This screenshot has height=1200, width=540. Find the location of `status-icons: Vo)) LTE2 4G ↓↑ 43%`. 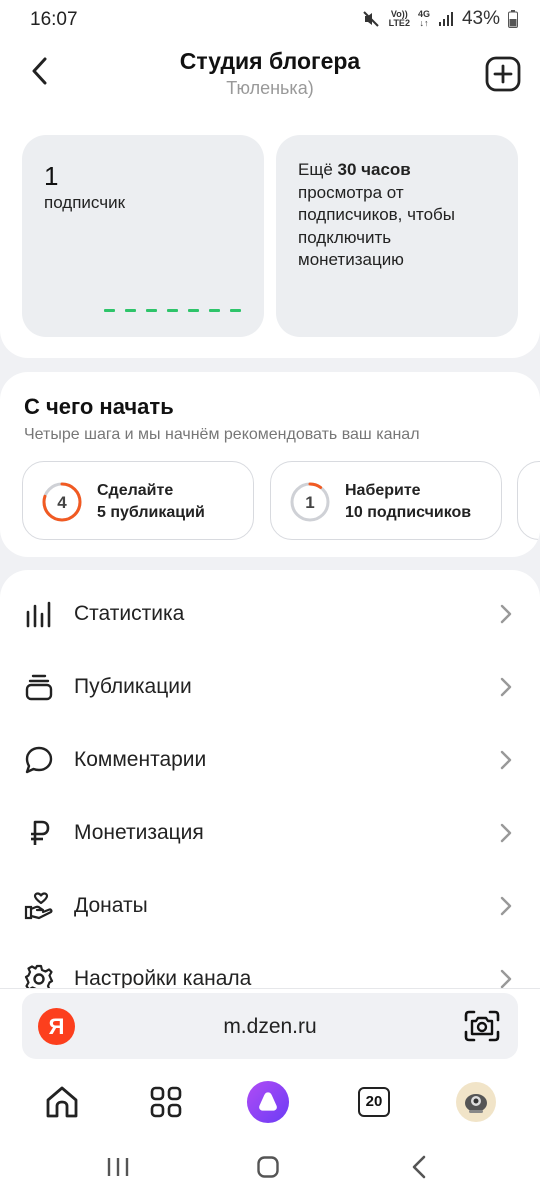

status-icons: Vo)) LTE2 4G ↓↑ 43% is located at coordinates (439, 19).